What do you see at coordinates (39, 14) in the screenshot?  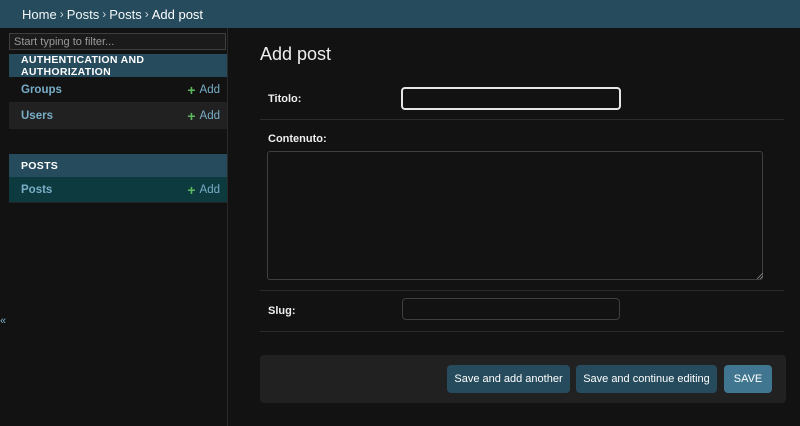 I see `breadcrumb-home: Home` at bounding box center [39, 14].